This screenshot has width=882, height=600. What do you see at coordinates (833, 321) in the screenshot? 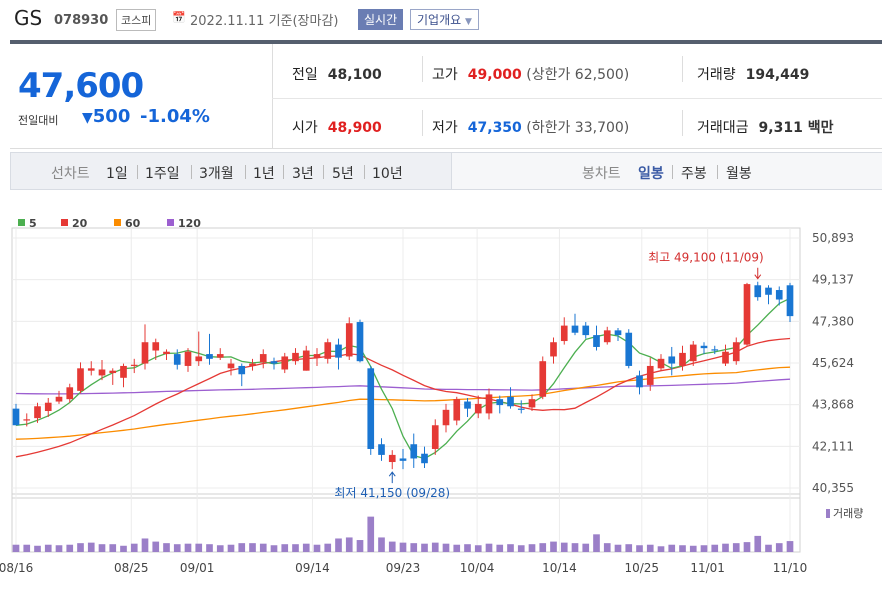
I see `y-tick-label: 47,380` at bounding box center [833, 321].